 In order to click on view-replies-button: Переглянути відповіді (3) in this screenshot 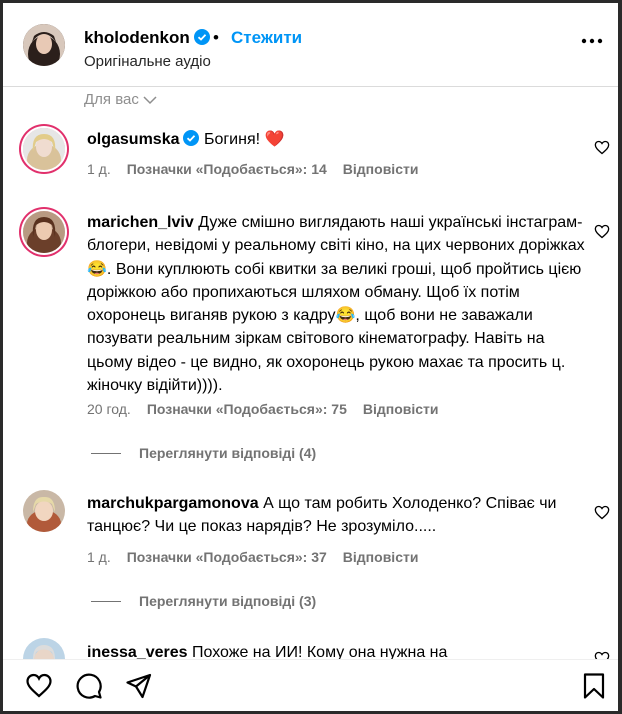, I will do `click(203, 601)`.